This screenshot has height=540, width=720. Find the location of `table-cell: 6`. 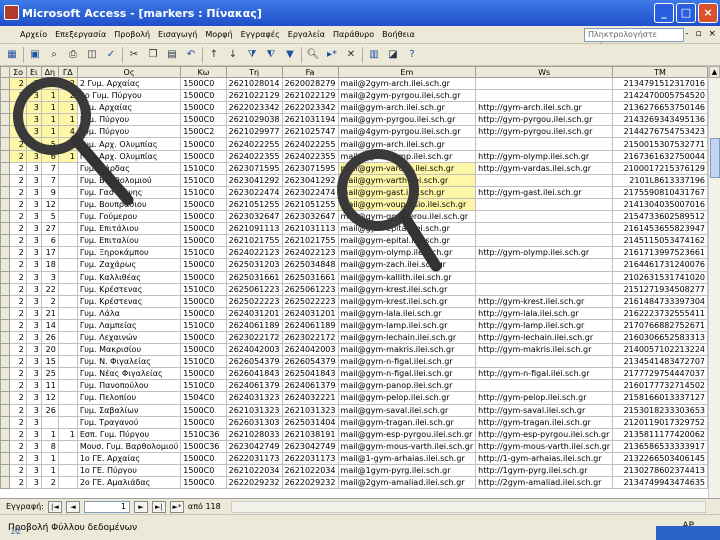

table-cell: 6 is located at coordinates (49, 156).